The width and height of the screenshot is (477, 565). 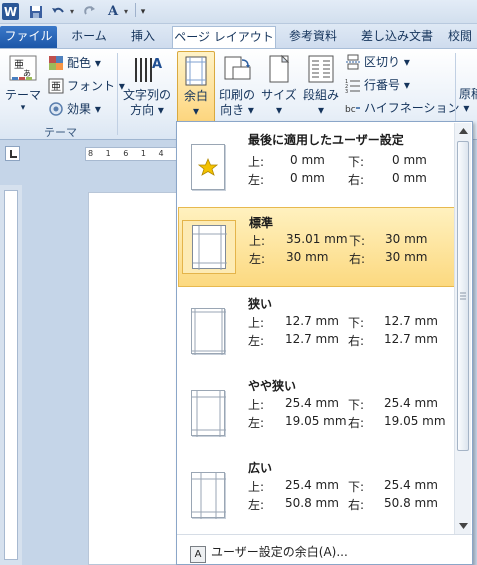 I want to click on tab-file: ファイル, so click(x=28, y=37).